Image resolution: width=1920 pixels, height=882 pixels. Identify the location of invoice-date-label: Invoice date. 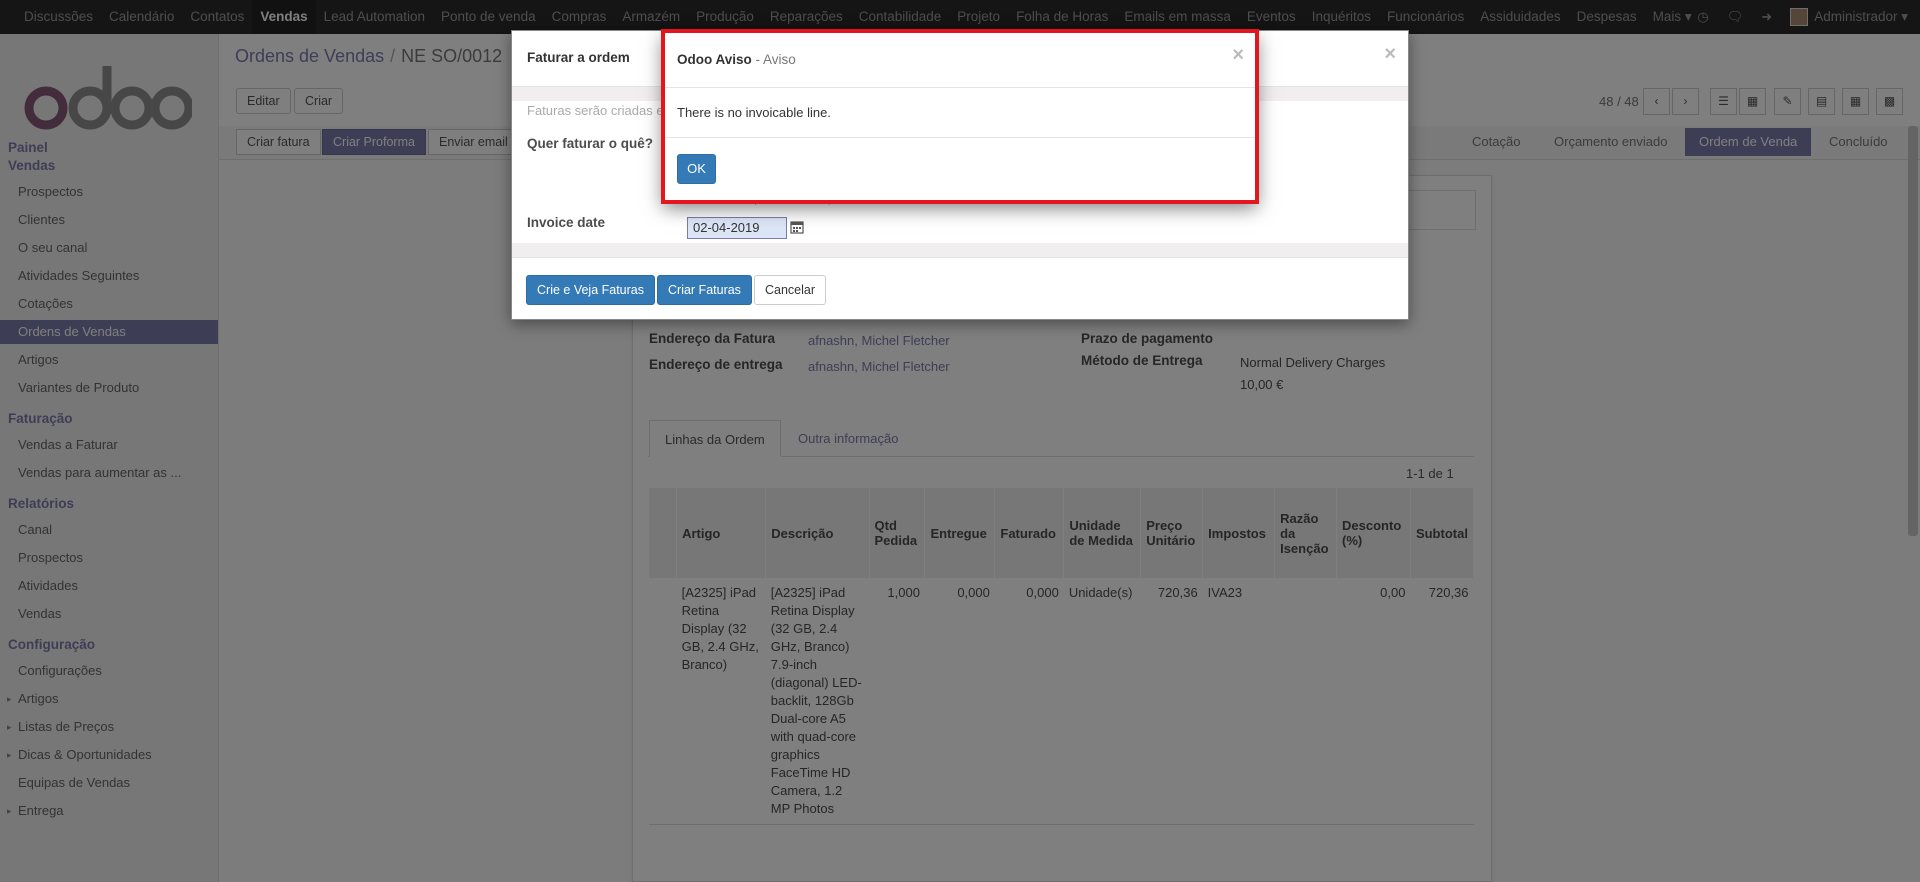
(566, 222).